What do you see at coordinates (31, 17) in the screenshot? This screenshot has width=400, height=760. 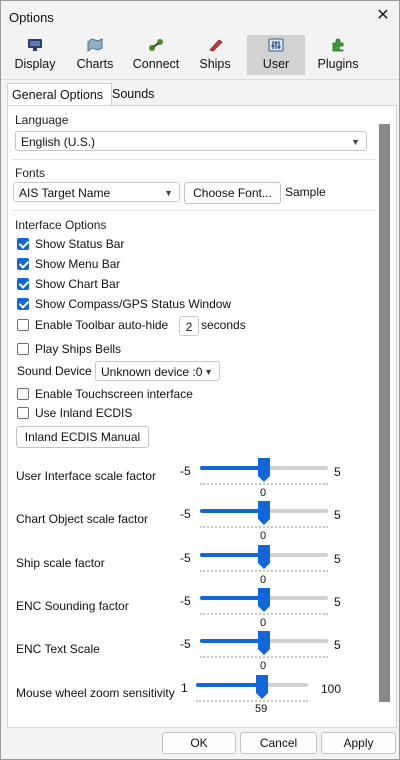 I see `window-title: Options` at bounding box center [31, 17].